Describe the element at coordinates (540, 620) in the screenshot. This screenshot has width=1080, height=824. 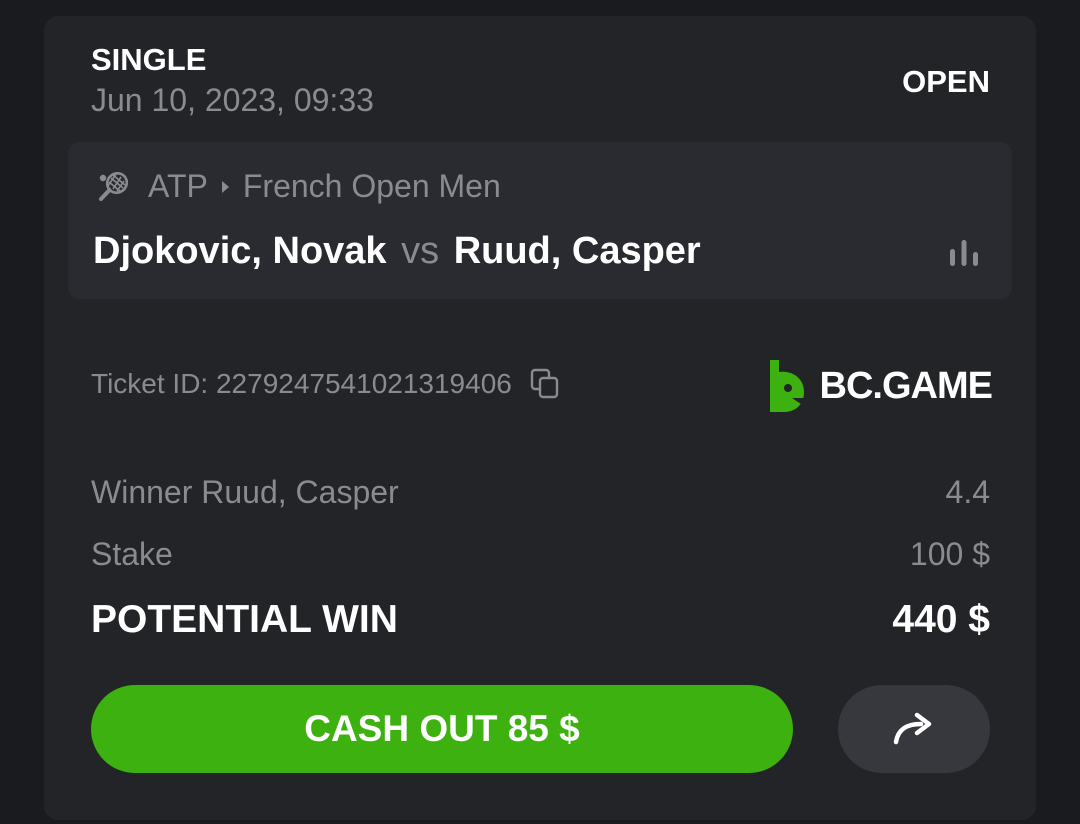
I see `potential-win-row: POTENTIAL WIN 440 $` at that location.